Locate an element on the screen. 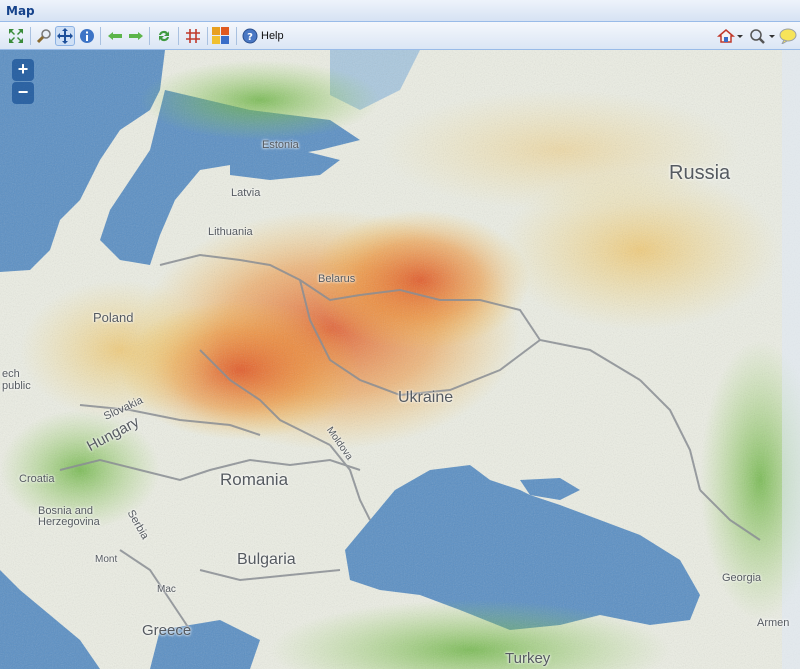  layers-button is located at coordinates (221, 36).